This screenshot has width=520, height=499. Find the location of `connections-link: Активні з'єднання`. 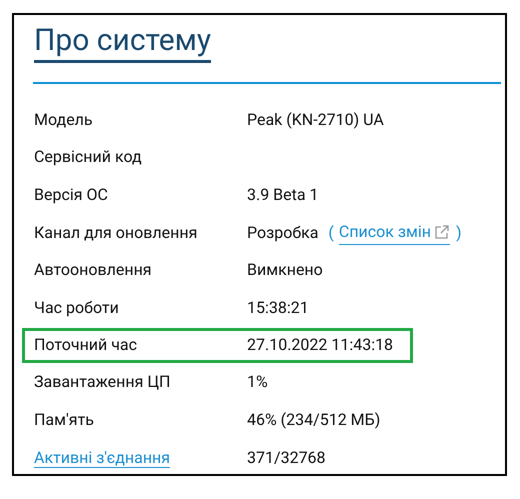

connections-link: Активні з'єднання is located at coordinates (102, 458).